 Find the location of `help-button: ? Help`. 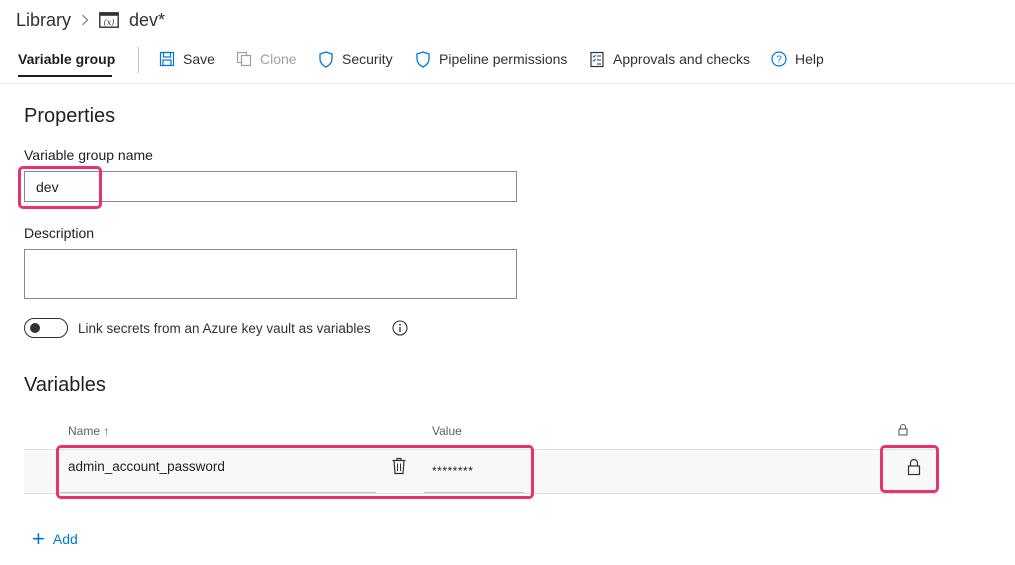

help-button: ? Help is located at coordinates (797, 59).